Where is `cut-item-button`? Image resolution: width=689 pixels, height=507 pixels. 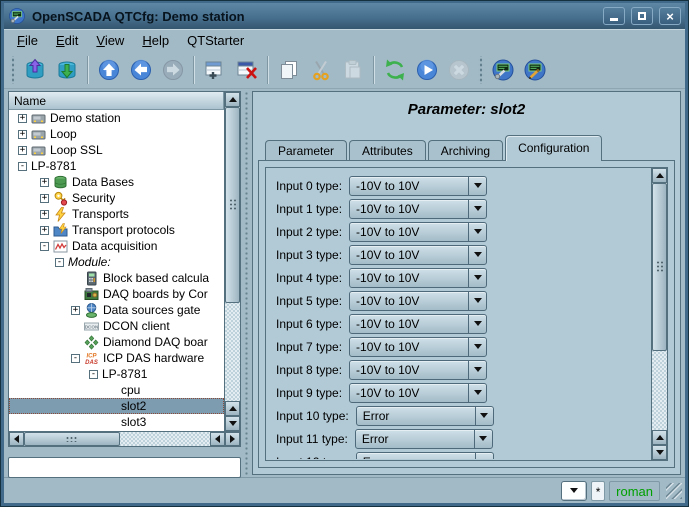
cut-item-button is located at coordinates (321, 70).